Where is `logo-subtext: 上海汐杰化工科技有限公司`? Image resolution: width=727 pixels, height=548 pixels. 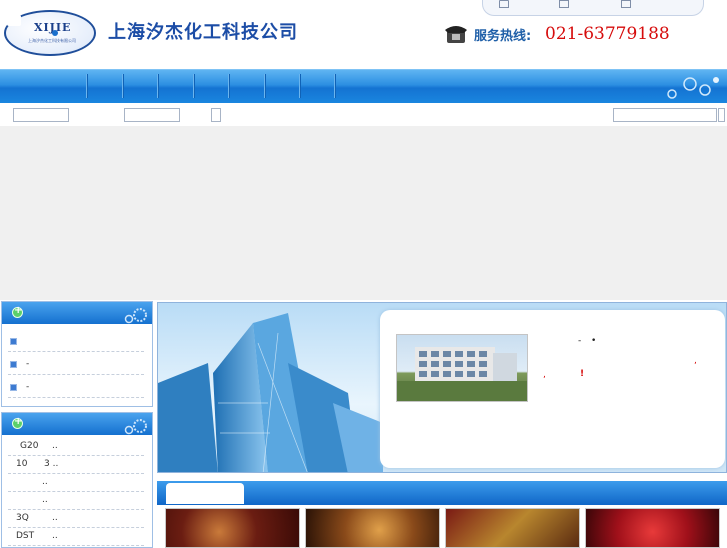 logo-subtext: 上海汐杰化工科技有限公司 is located at coordinates (52, 40).